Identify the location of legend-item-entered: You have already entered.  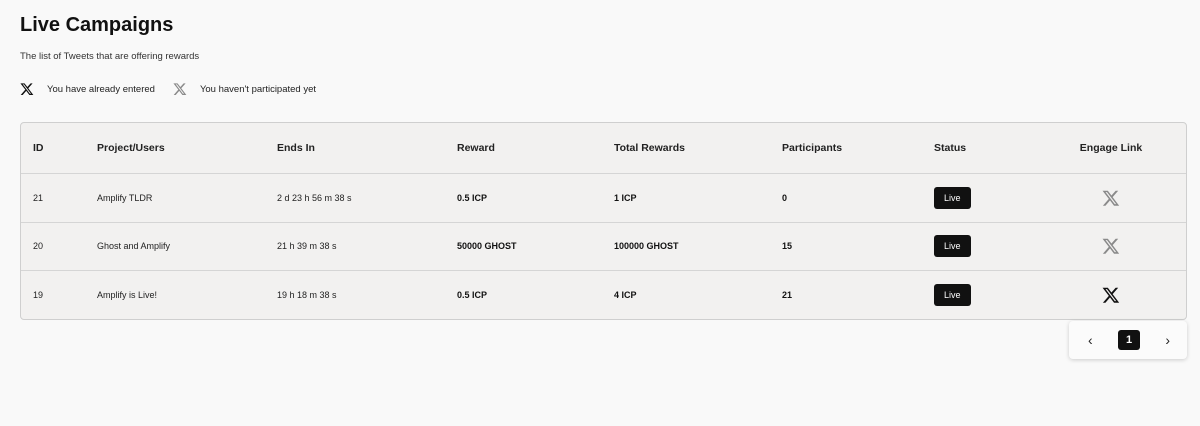
(87, 89).